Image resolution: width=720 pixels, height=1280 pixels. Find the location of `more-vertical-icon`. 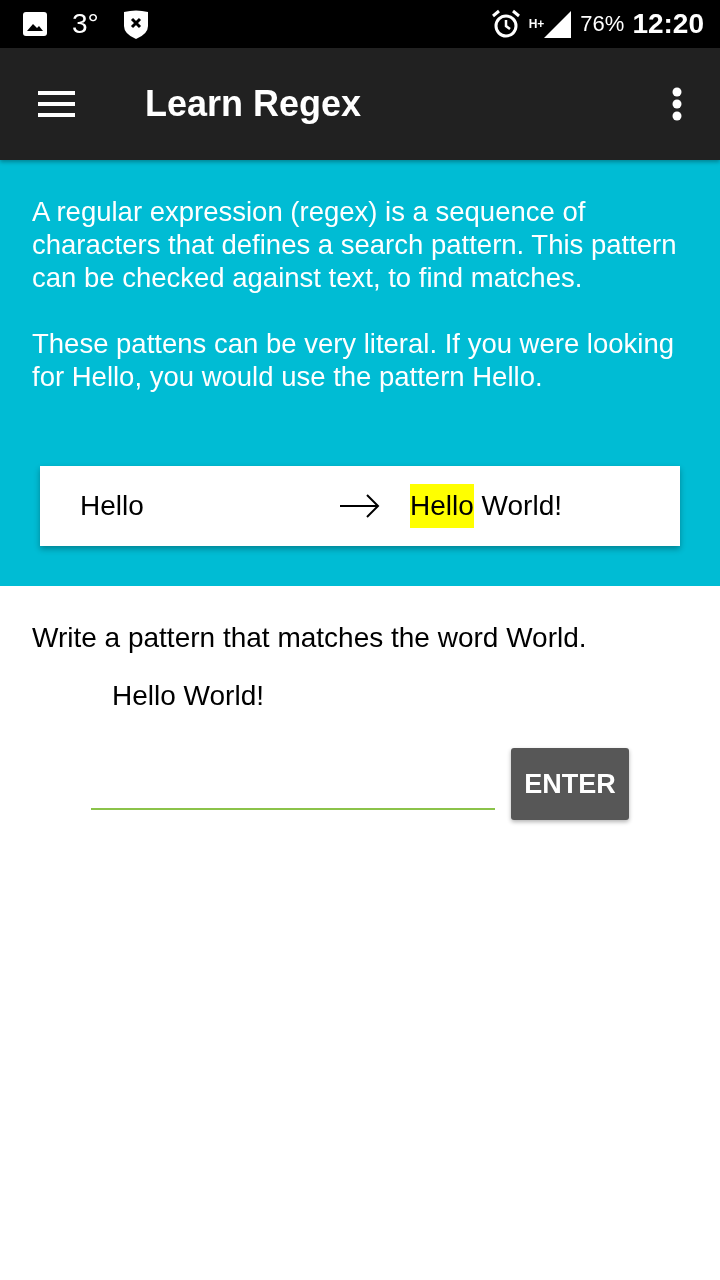

more-vertical-icon is located at coordinates (677, 104).